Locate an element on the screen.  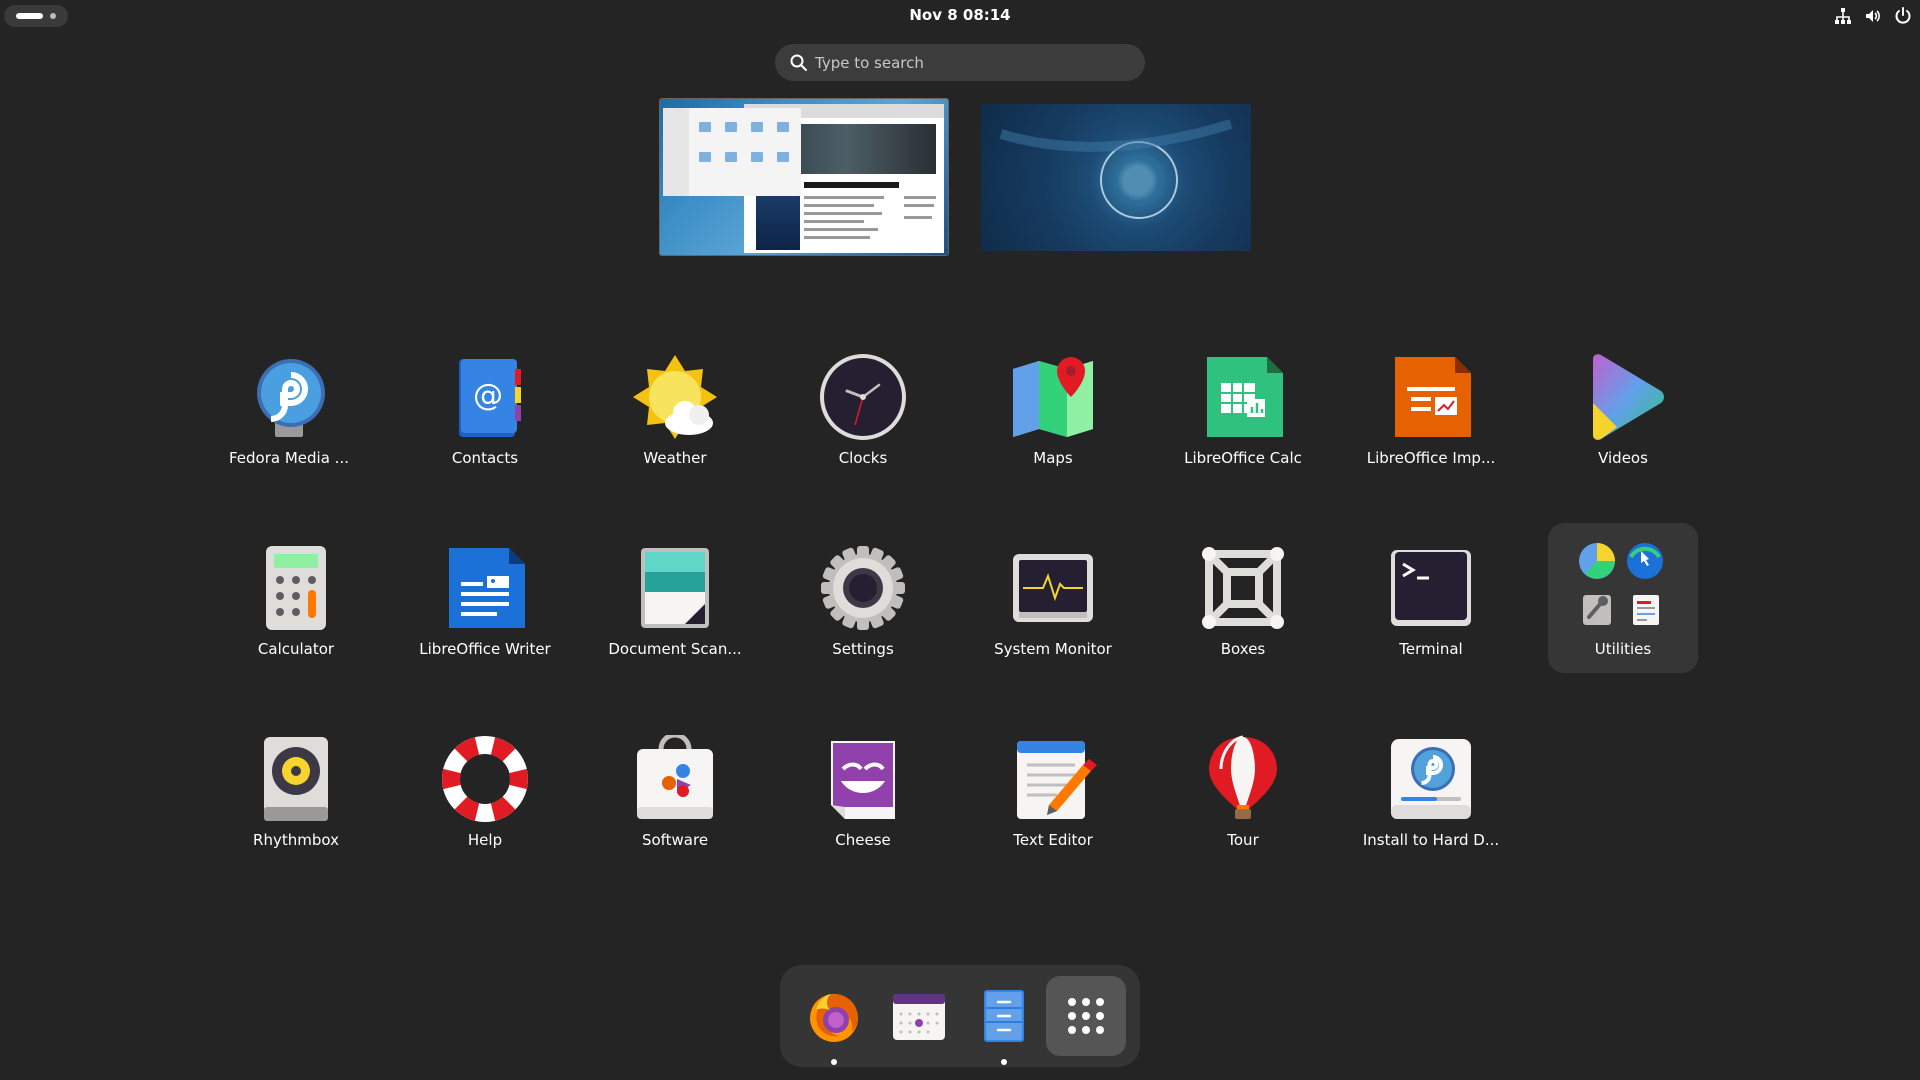
app-grid-icon is located at coordinates (1086, 1016).